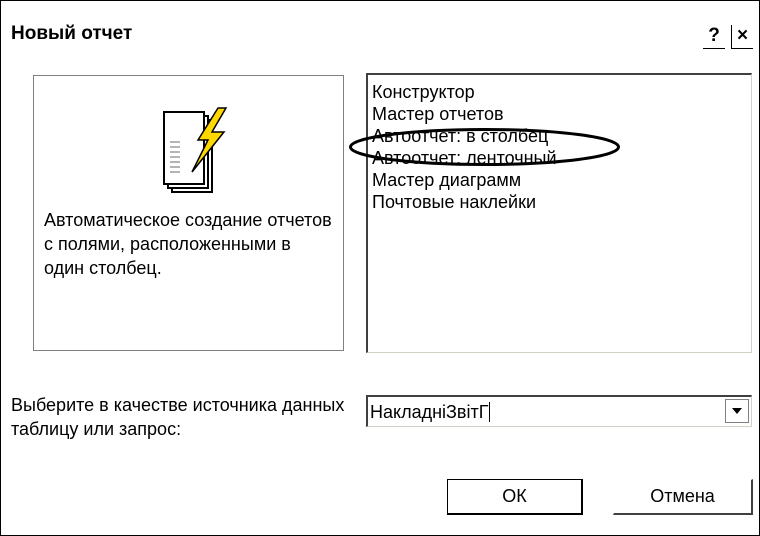 The image size is (760, 536). I want to click on cancel-button: Отмена, so click(683, 497).